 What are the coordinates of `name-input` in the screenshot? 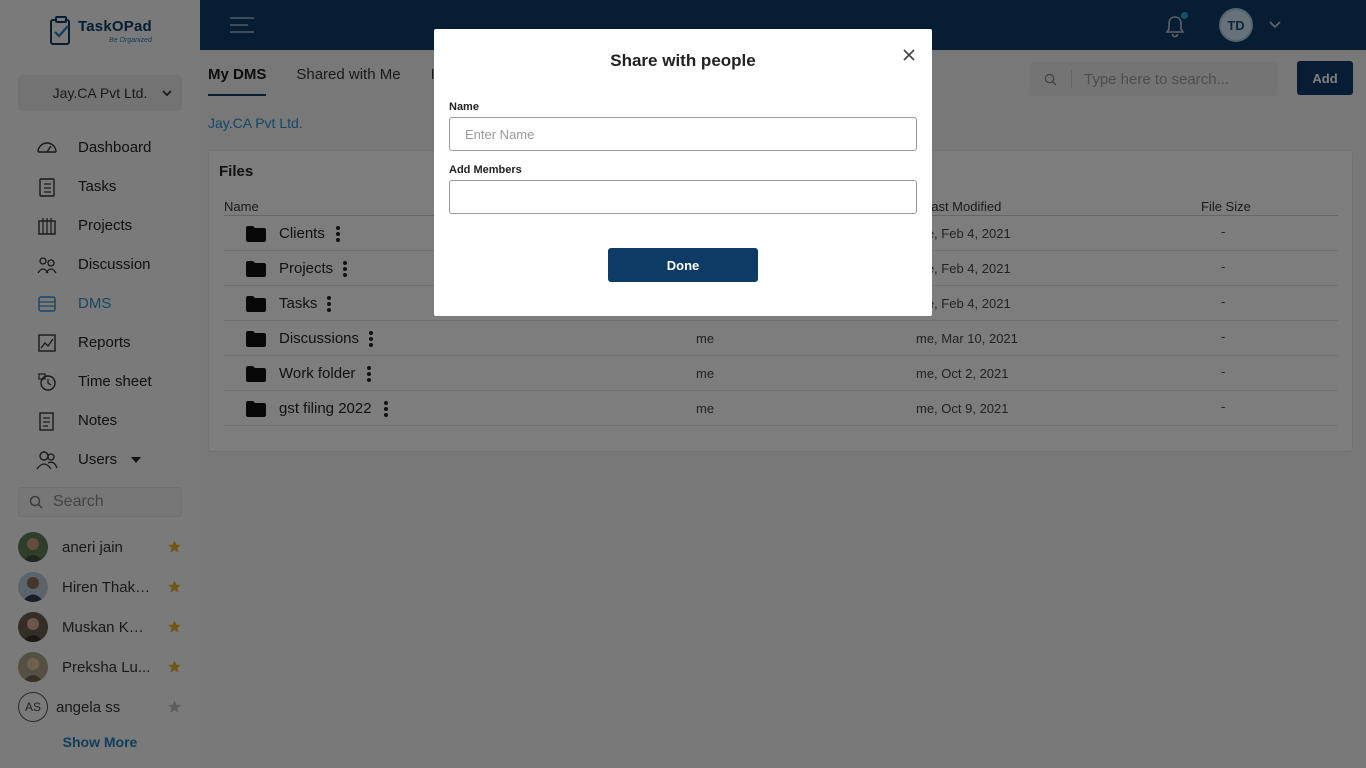 It's located at (683, 134).